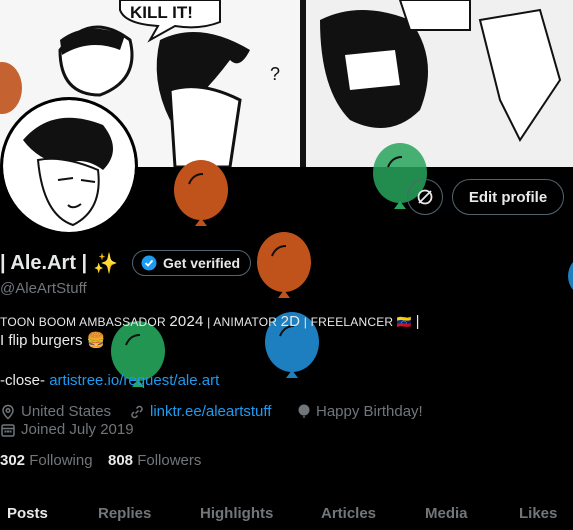 The height and width of the screenshot is (530, 573). I want to click on joined-item: Joined July 2019, so click(67, 429).